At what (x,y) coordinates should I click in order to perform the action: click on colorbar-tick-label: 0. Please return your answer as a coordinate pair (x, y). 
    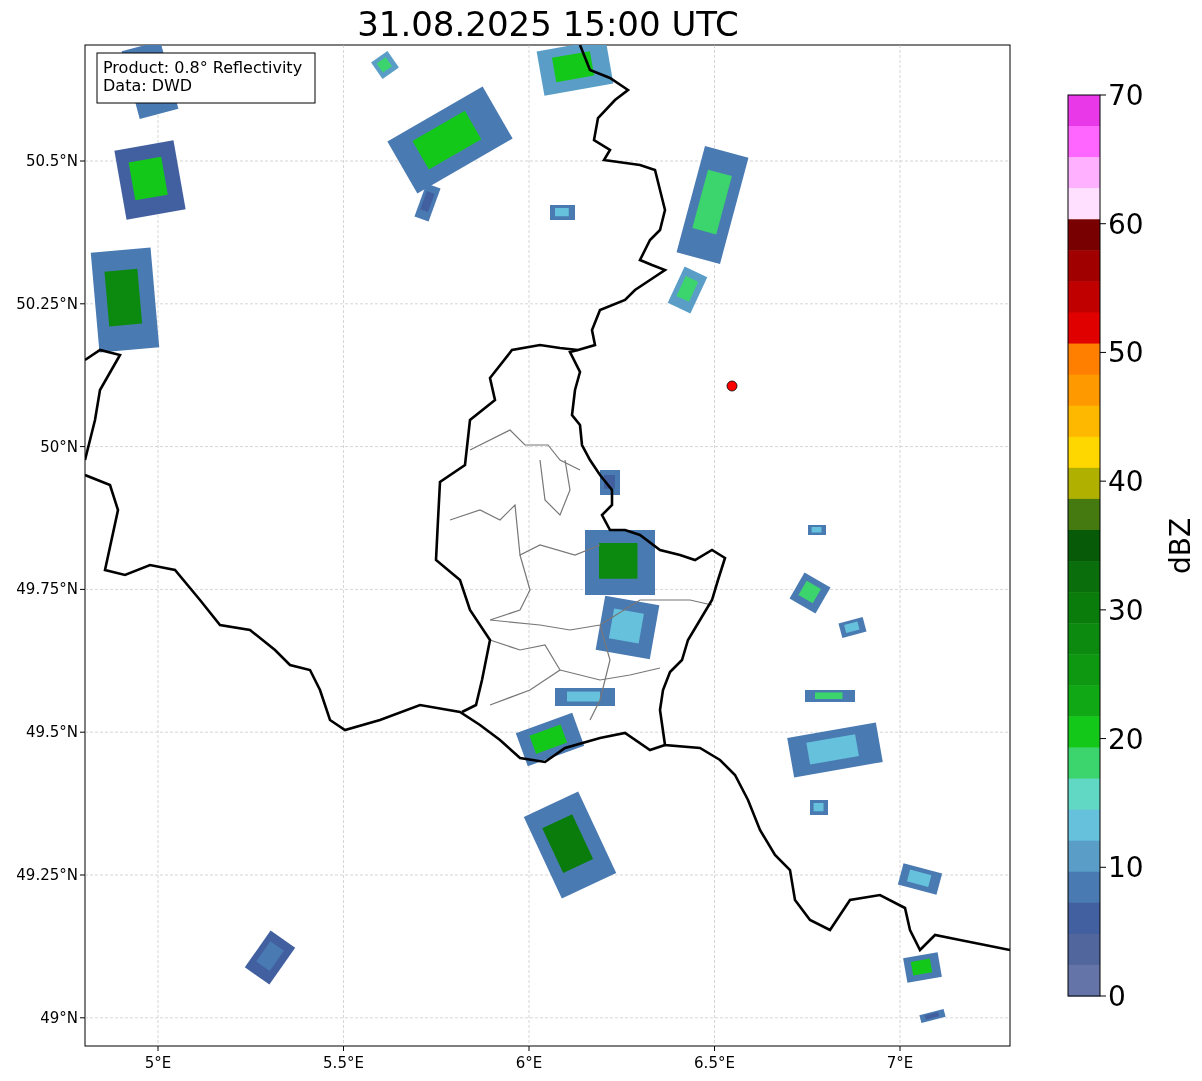
    Looking at the image, I should click on (1117, 996).